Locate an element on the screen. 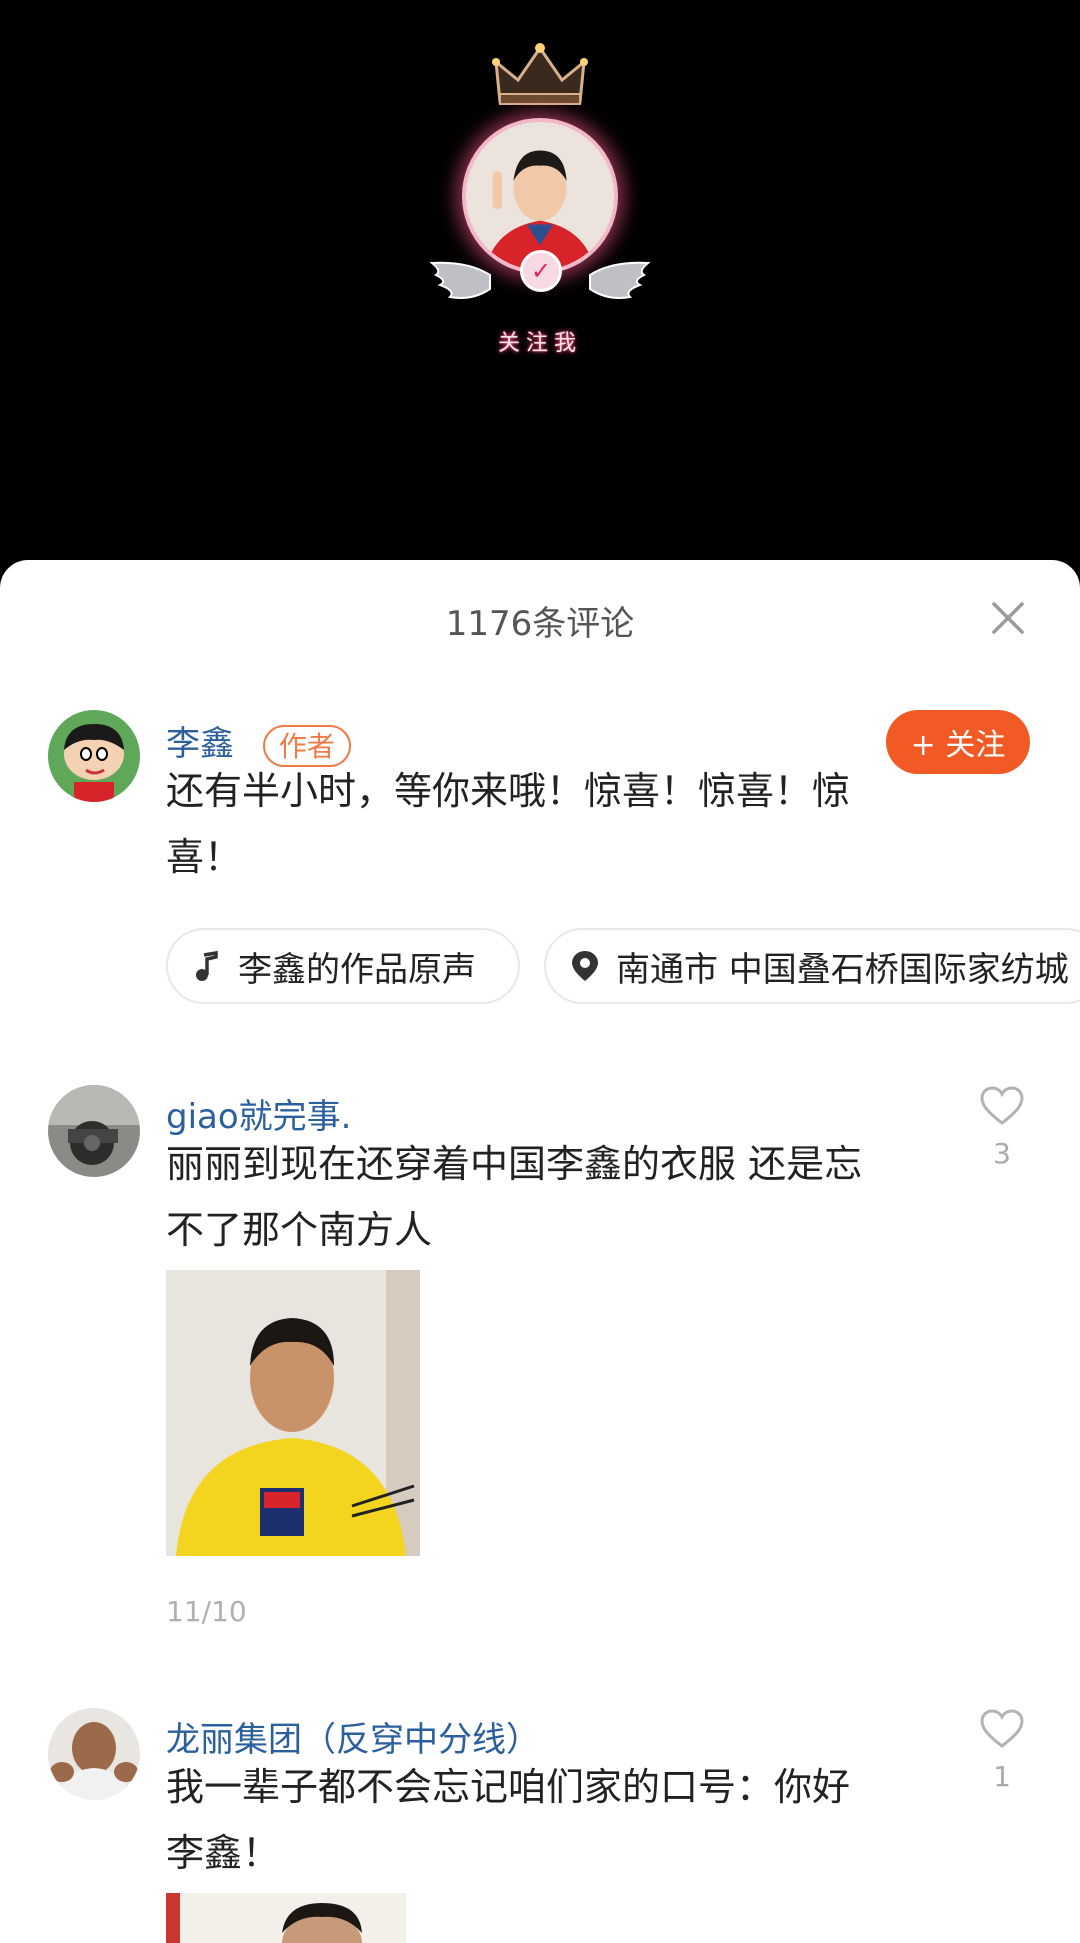 The image size is (1080, 1943). comment-date: 11/10 is located at coordinates (206, 1611).